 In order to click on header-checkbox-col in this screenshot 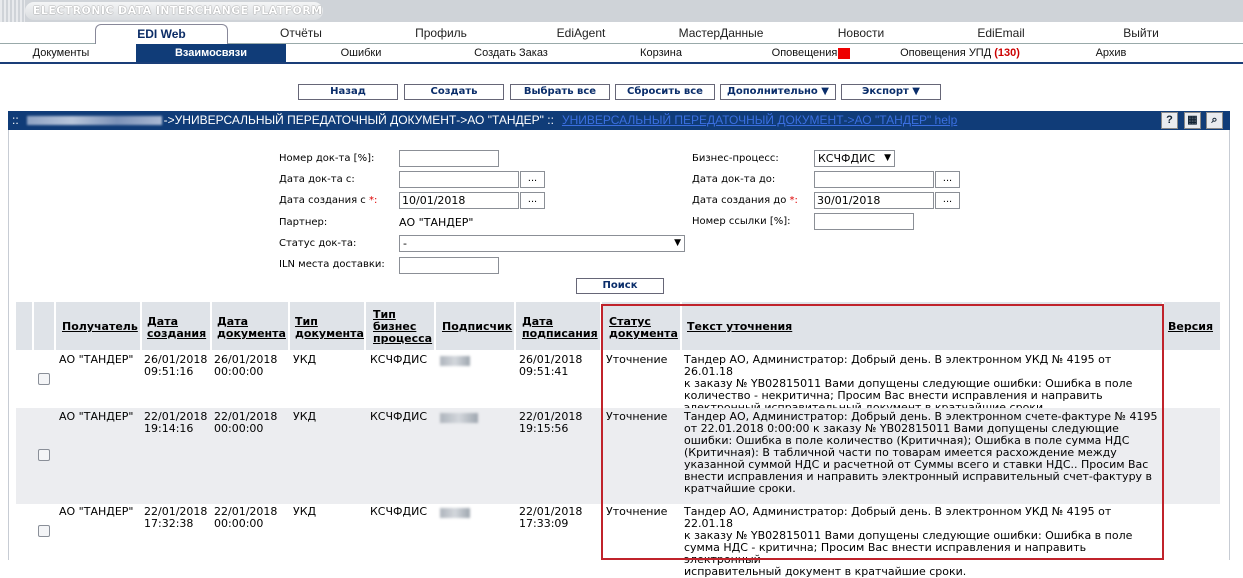, I will do `click(46, 326)`.